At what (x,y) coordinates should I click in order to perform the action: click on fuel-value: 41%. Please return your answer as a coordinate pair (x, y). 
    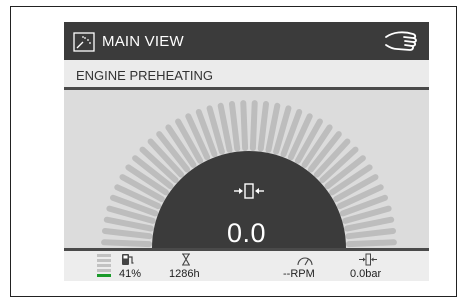
    Looking at the image, I should click on (130, 274).